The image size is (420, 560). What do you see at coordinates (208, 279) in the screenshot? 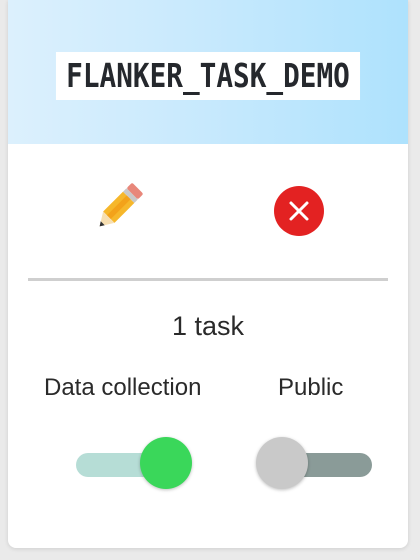
I see `divider` at bounding box center [208, 279].